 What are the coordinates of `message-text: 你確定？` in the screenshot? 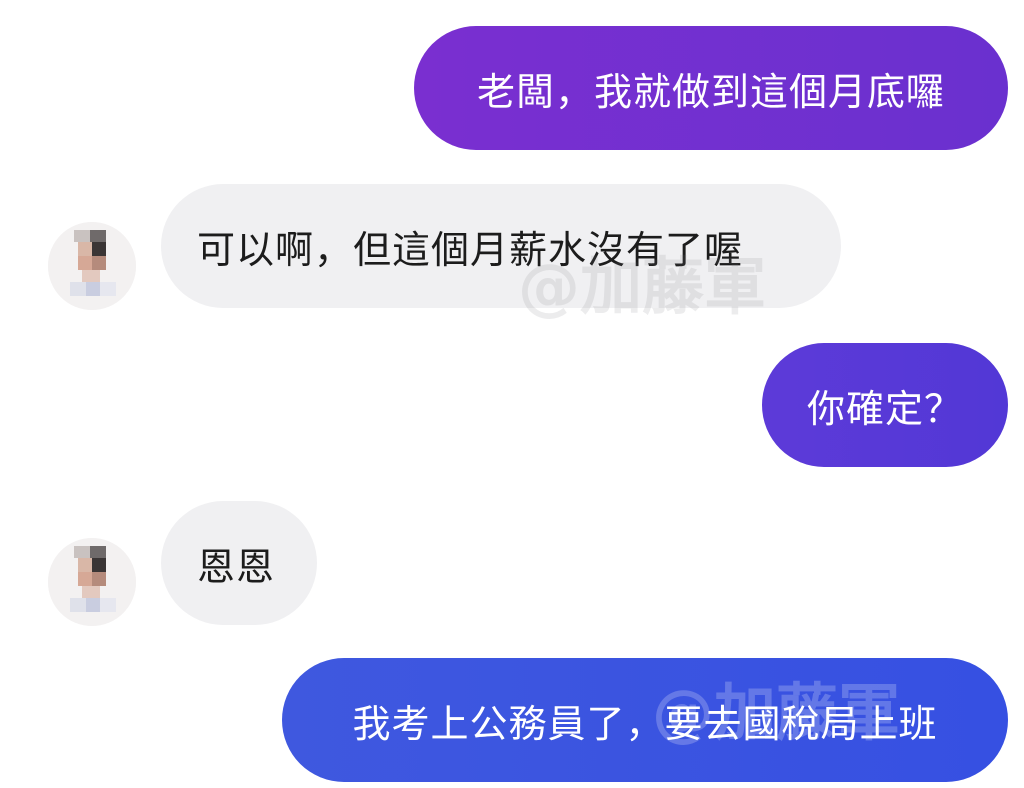 It's located at (884, 408).